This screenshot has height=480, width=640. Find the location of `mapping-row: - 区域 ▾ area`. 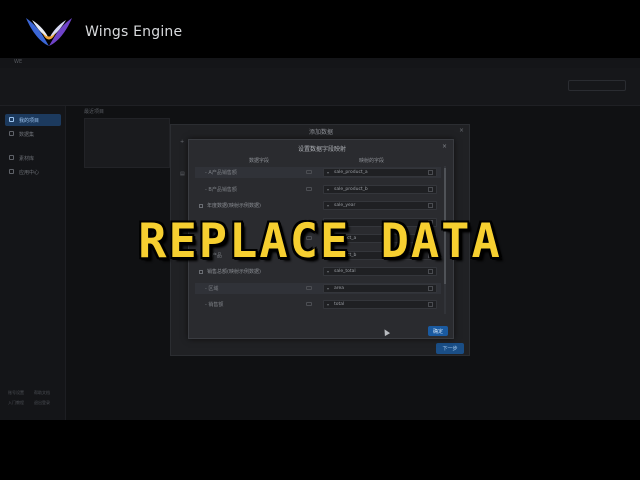

mapping-row: - 区域 ▾ area is located at coordinates (318, 288).